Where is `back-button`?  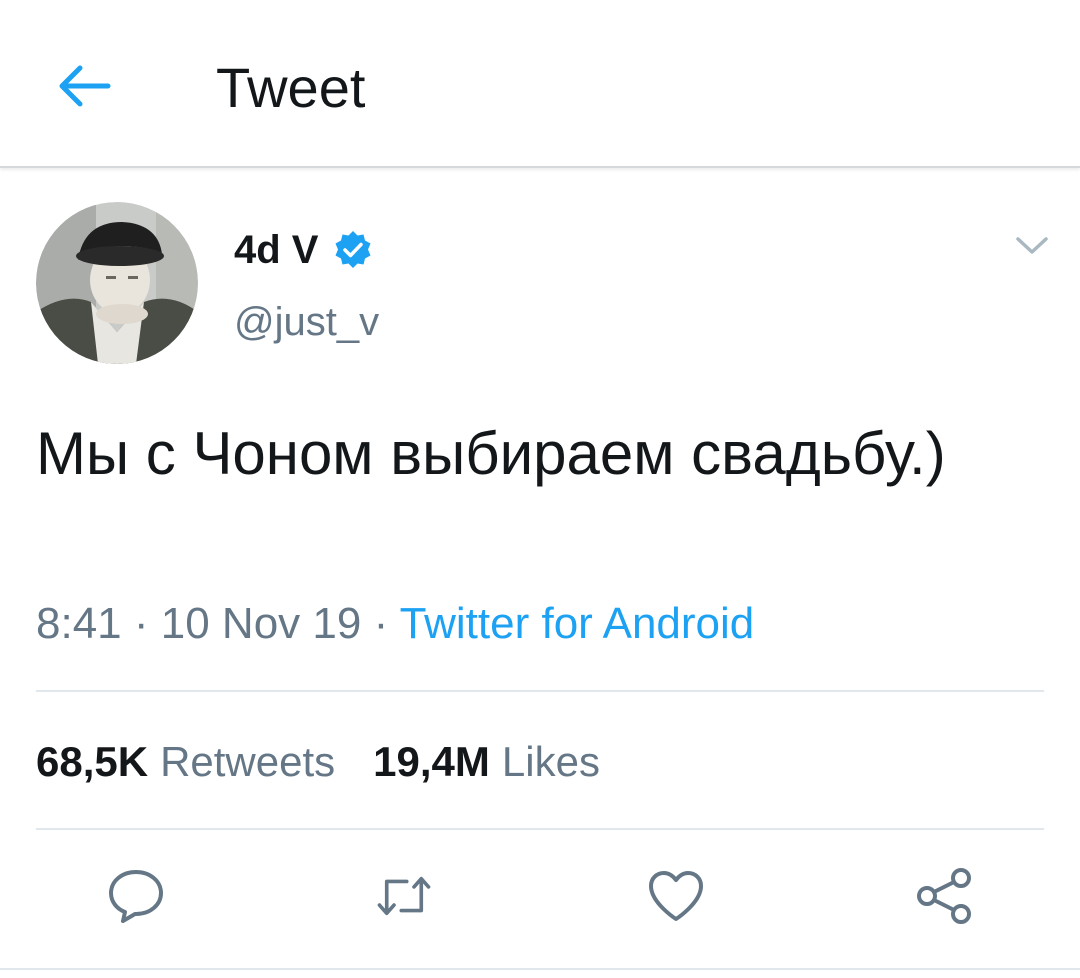 back-button is located at coordinates (84, 86).